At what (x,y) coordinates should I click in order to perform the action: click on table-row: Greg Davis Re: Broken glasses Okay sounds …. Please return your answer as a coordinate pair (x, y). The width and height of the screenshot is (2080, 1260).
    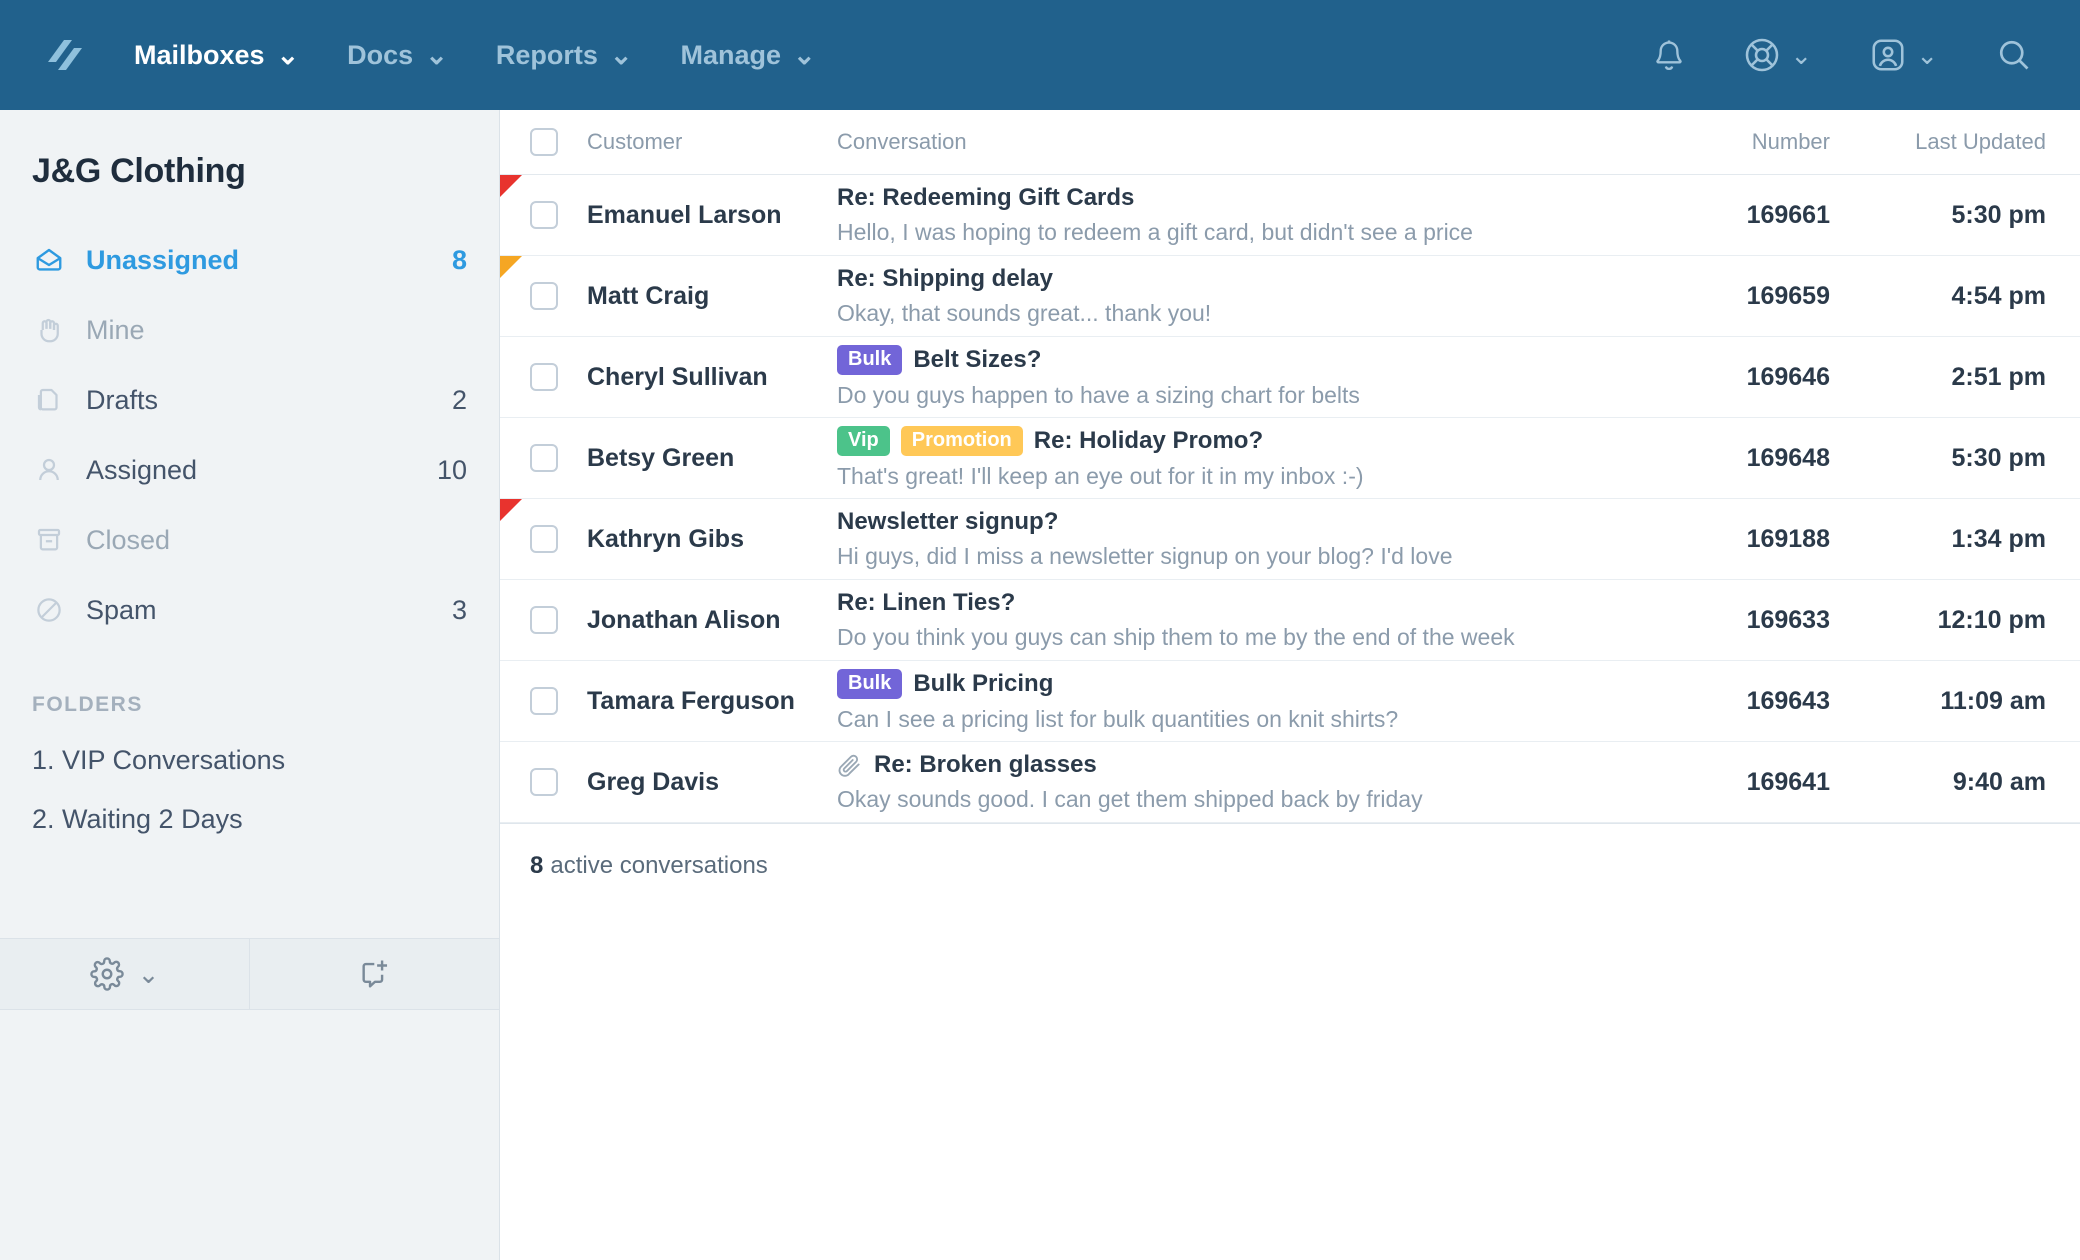
    Looking at the image, I should click on (1290, 782).